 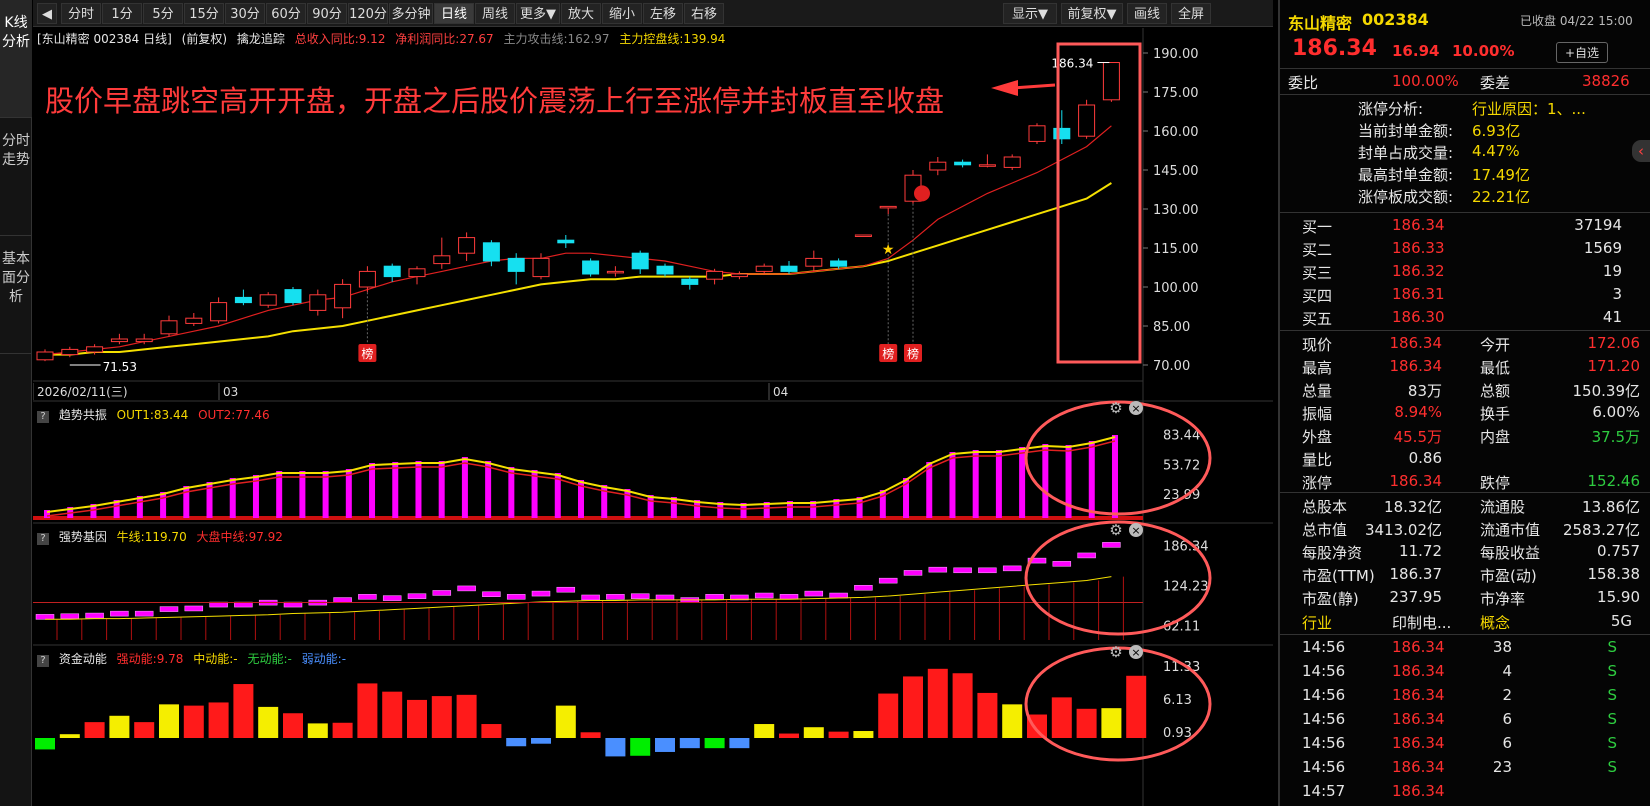 What do you see at coordinates (922, 193) in the screenshot?
I see `alert-icon` at bounding box center [922, 193].